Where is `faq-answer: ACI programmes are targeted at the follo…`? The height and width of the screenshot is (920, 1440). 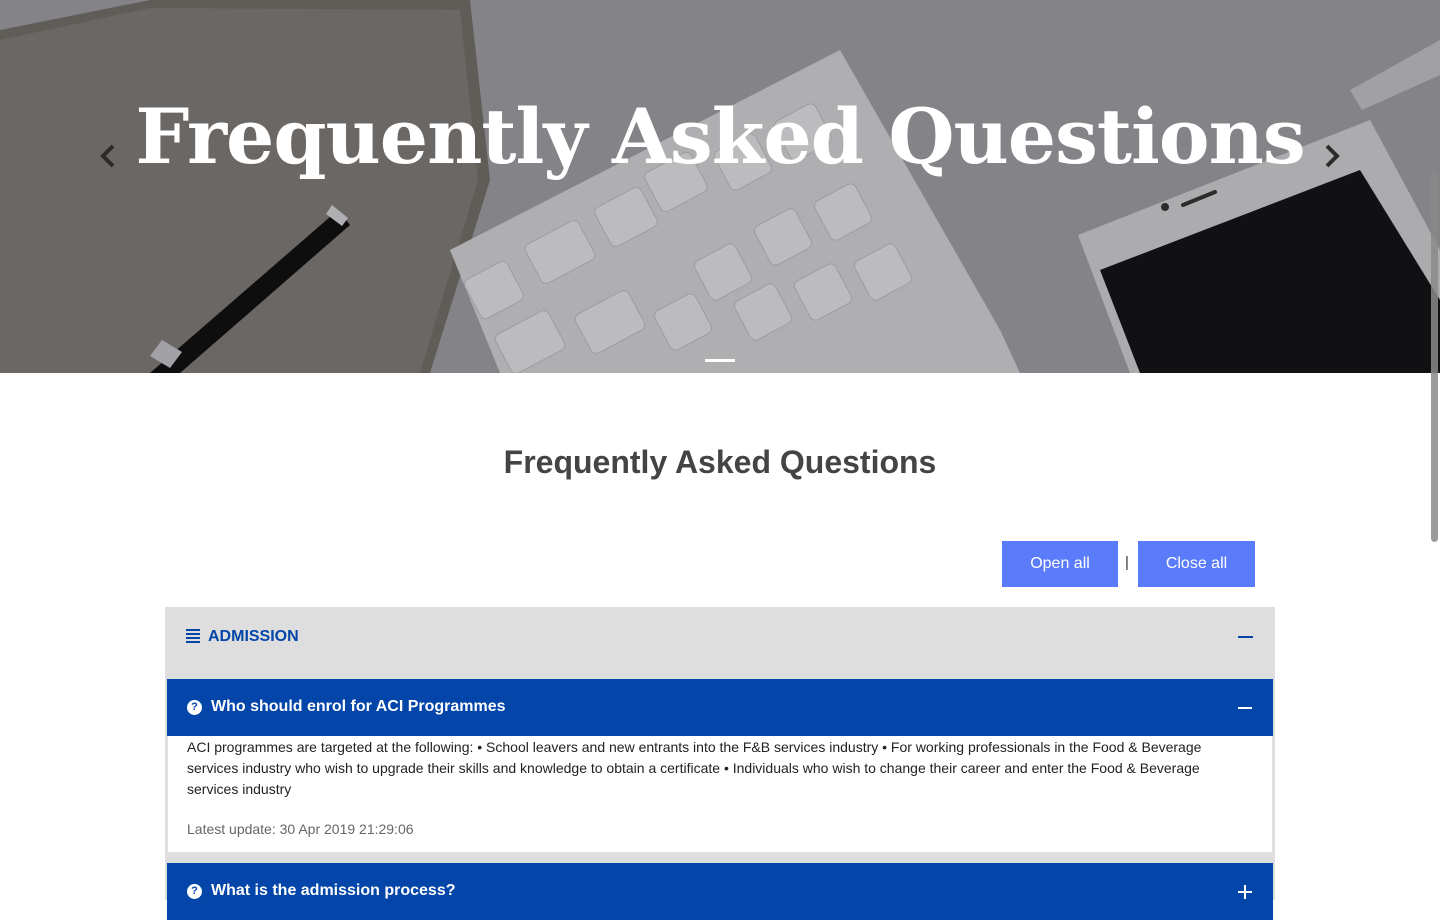 faq-answer: ACI programmes are targeted at the follo… is located at coordinates (694, 768).